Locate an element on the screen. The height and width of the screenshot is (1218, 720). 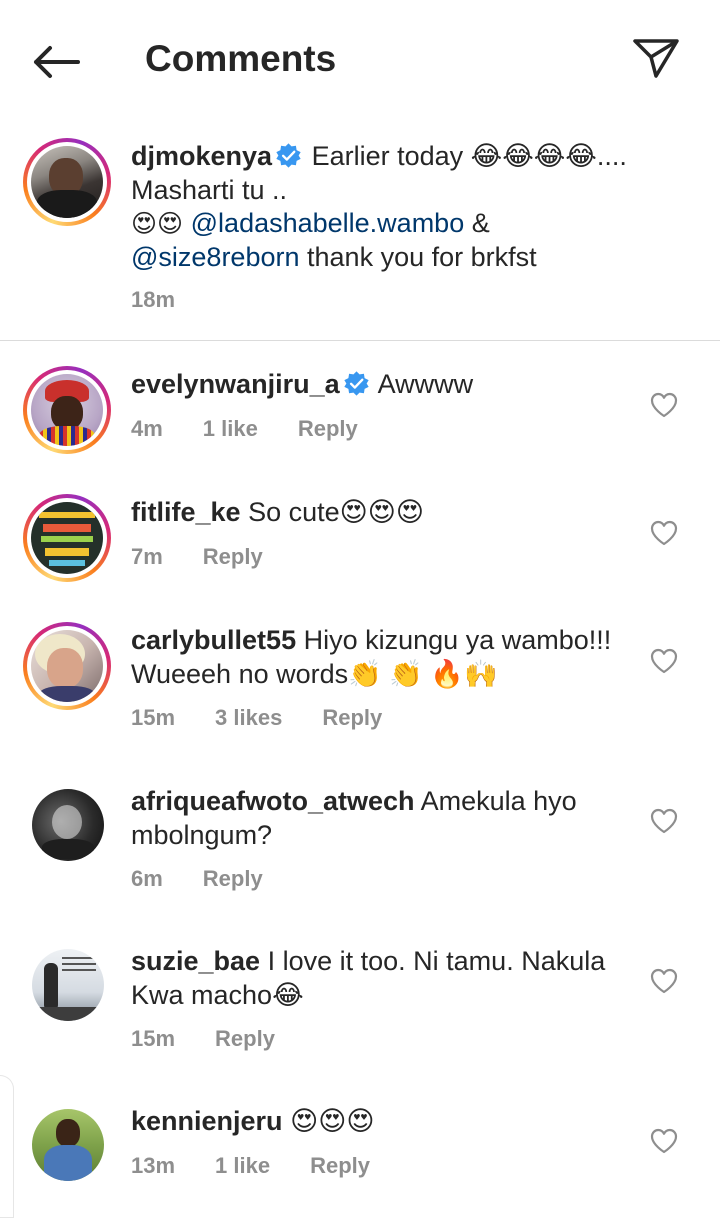
comment-meta: 6m Reply is located at coordinates (217, 879).